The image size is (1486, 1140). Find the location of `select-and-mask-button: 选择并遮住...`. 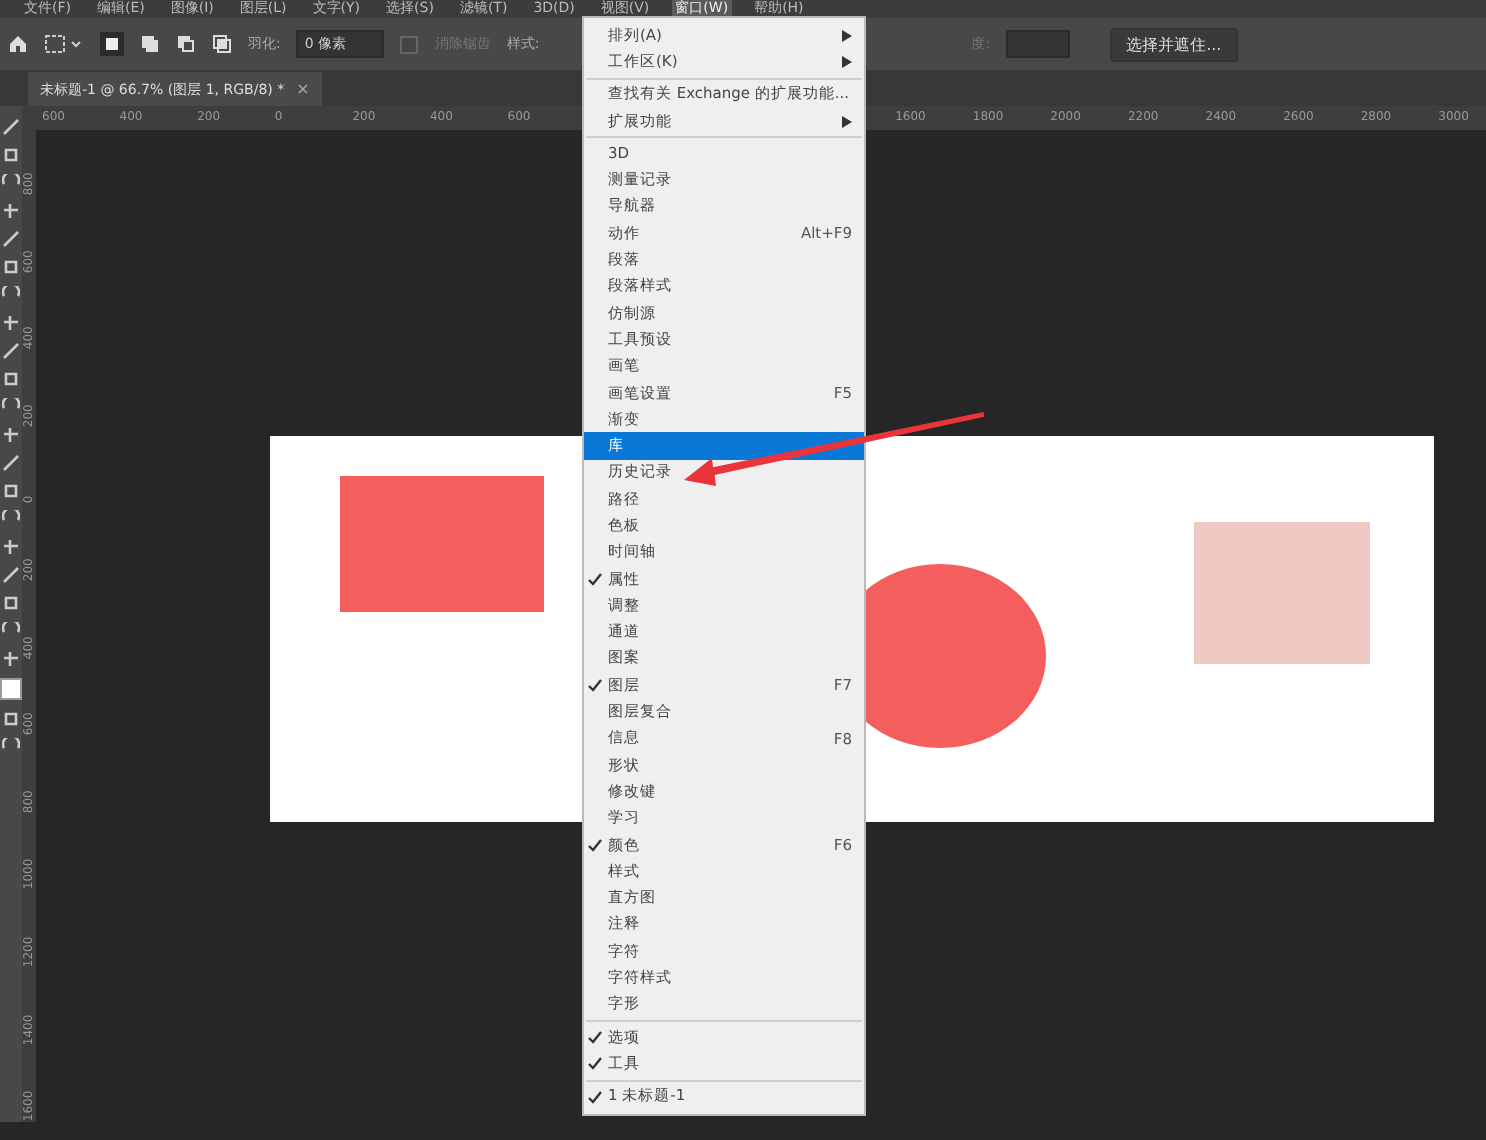

select-and-mask-button: 选择并遮住... is located at coordinates (1174, 44).